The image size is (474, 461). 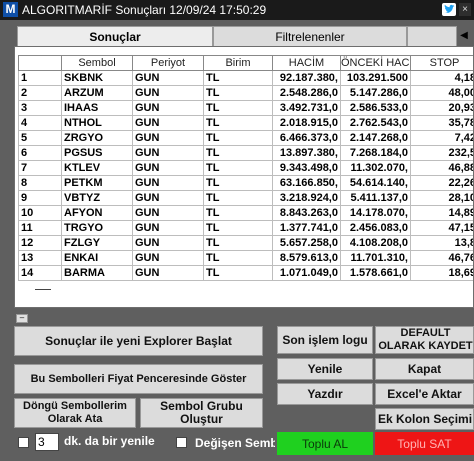 I want to click on twitter-icon, so click(x=449, y=9).